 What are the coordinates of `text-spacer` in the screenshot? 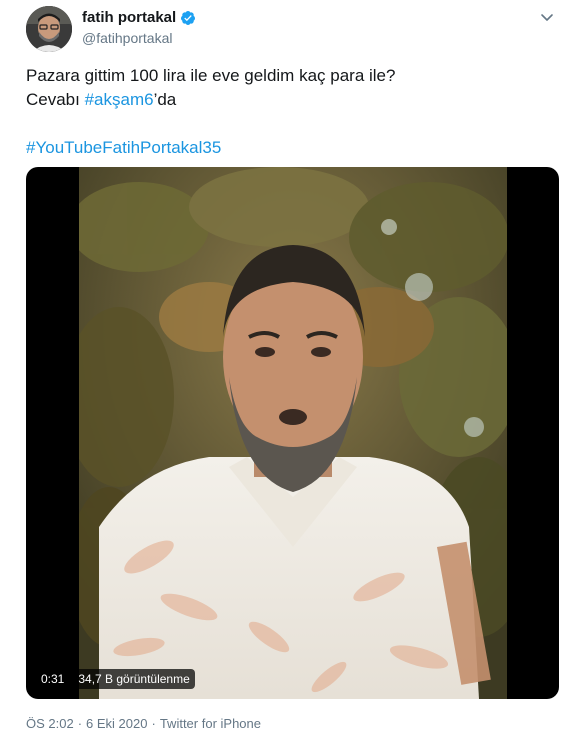 It's located at (291, 124).